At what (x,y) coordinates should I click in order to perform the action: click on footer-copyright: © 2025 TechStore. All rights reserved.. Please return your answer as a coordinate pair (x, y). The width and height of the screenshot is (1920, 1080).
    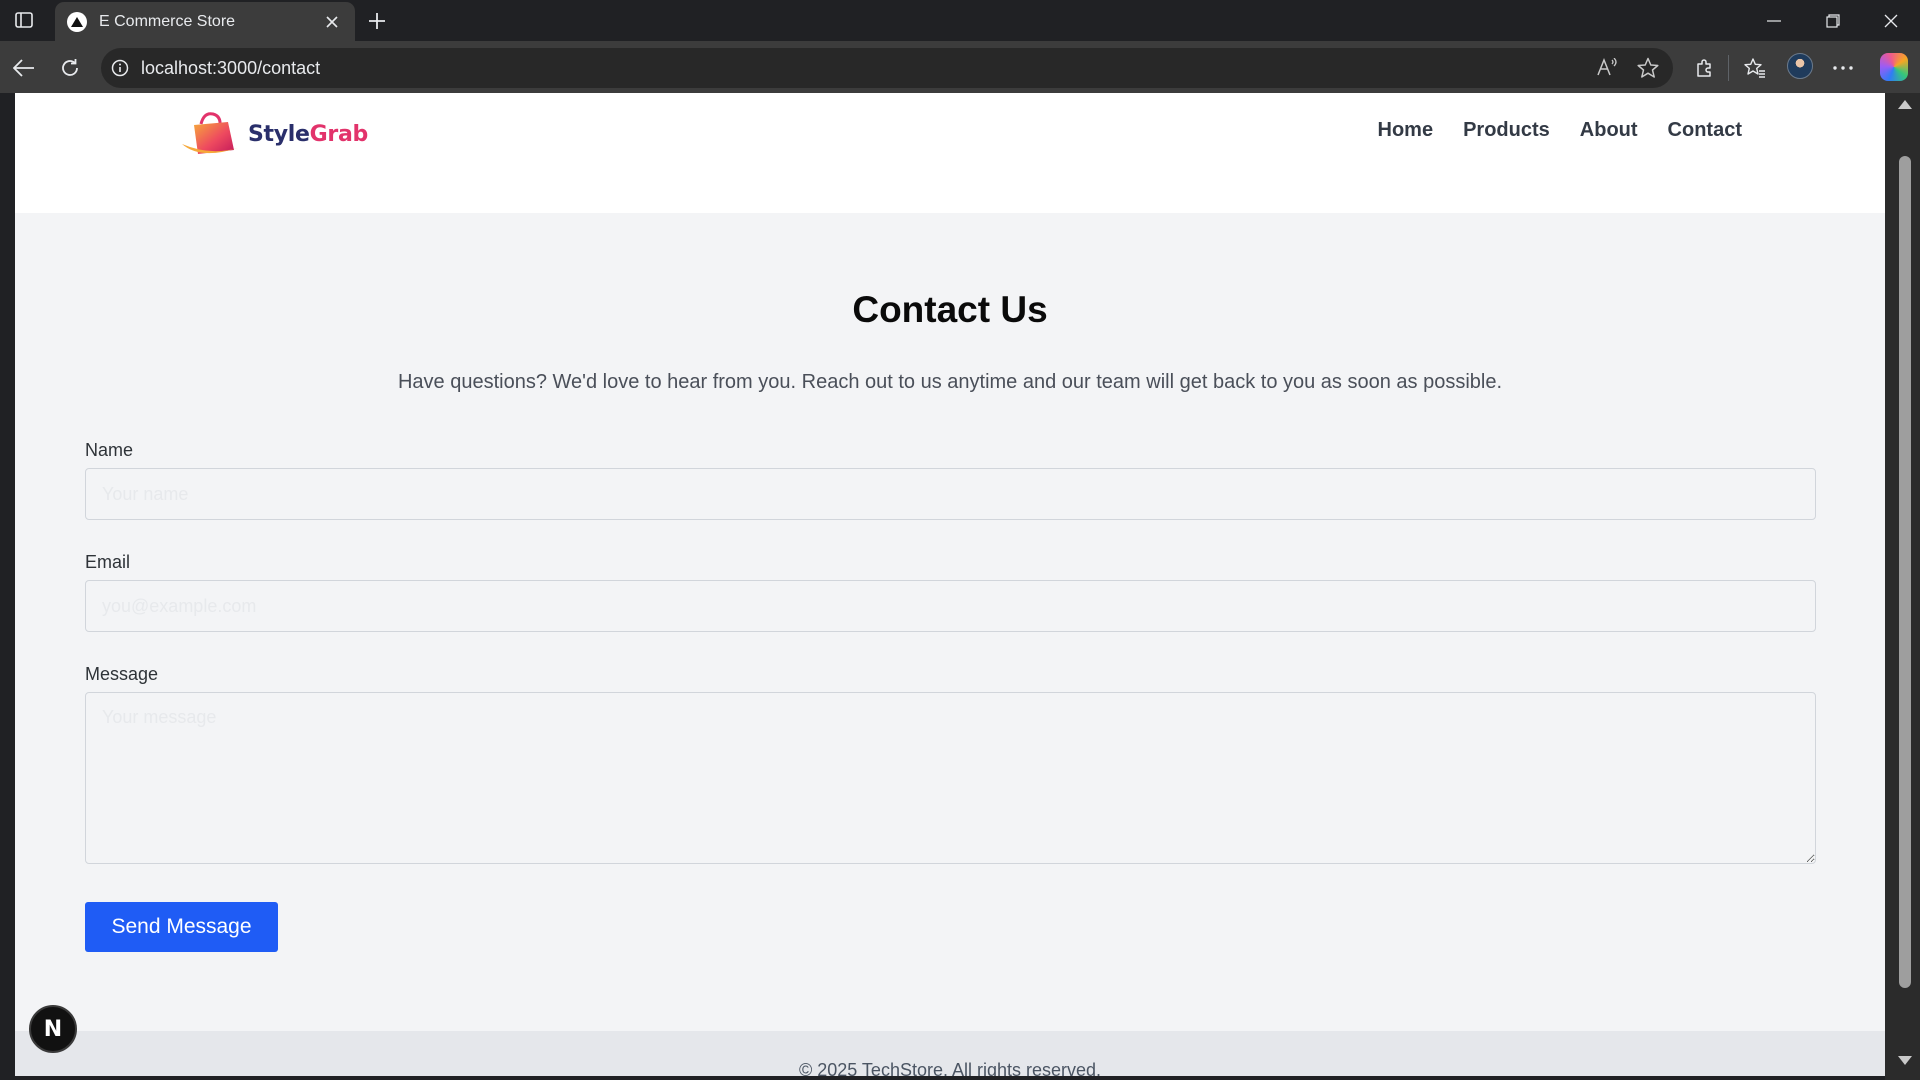
    Looking at the image, I should click on (950, 1068).